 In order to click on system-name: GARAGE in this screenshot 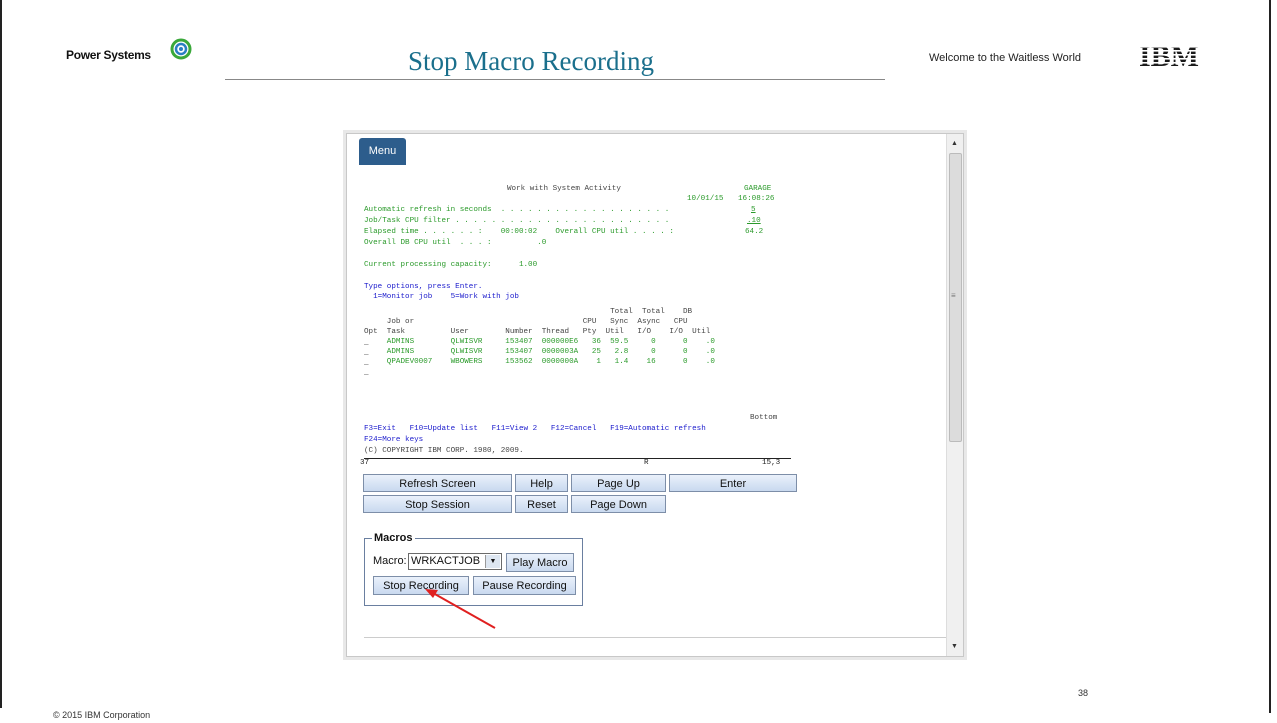, I will do `click(758, 189)`.